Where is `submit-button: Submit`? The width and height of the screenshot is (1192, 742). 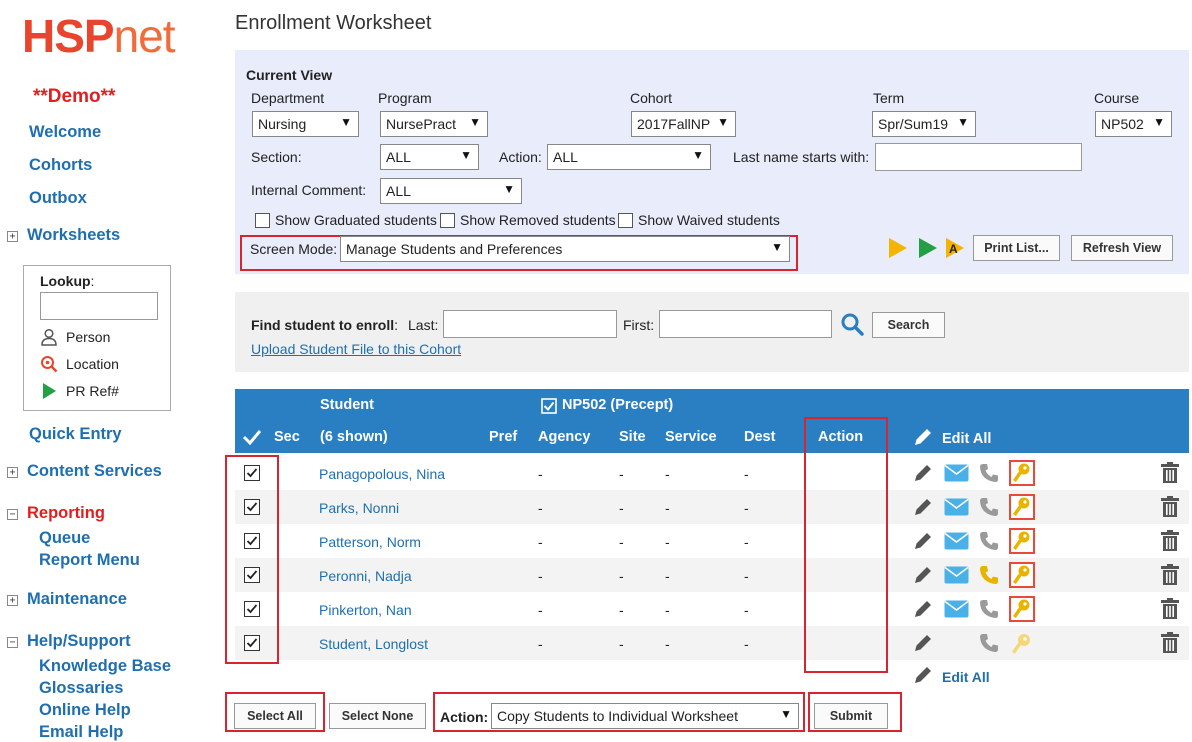
submit-button: Submit is located at coordinates (851, 716).